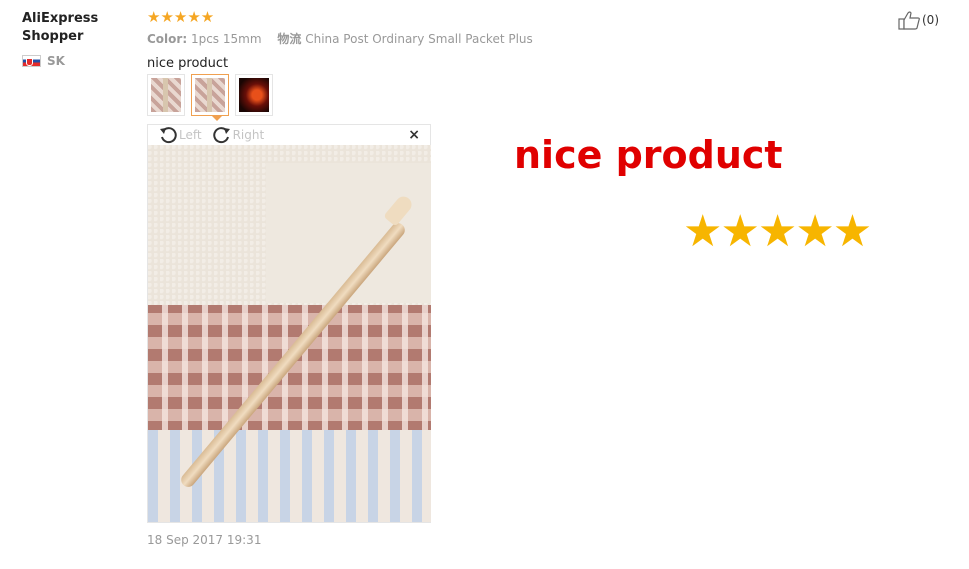  Describe the element at coordinates (777, 231) in the screenshot. I see `overlay-stars: ★★★★★` at that location.